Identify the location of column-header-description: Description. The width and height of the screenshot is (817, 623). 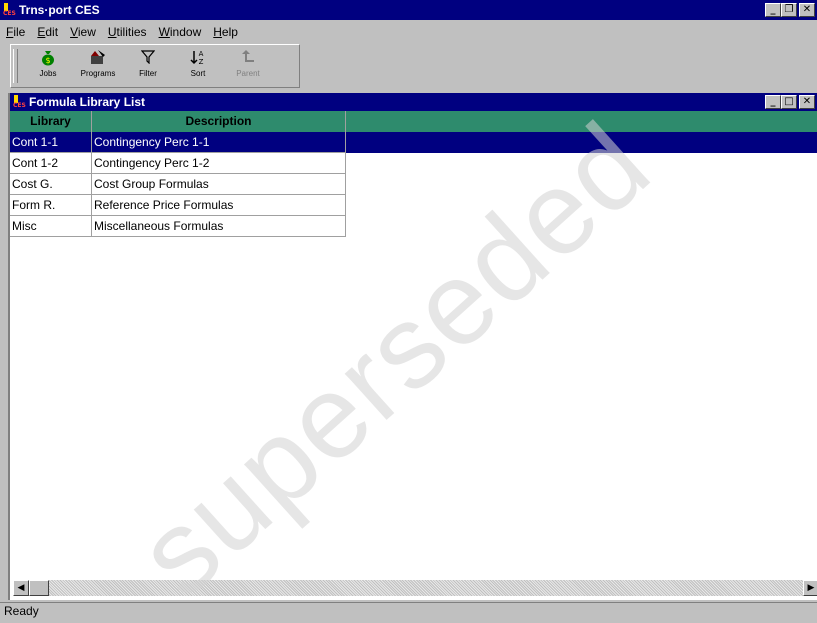
(219, 121).